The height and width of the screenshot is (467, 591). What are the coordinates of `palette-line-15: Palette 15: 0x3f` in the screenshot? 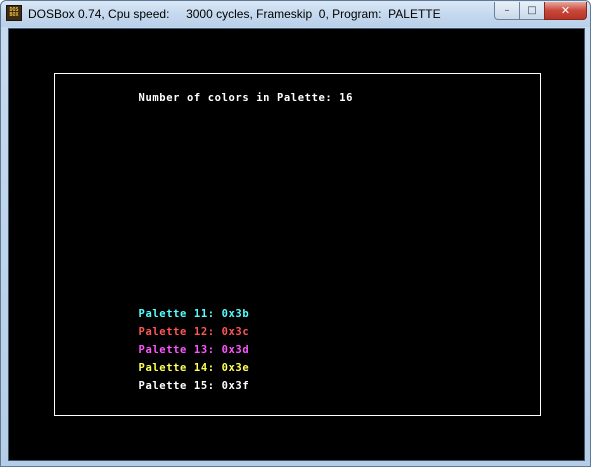 It's located at (173, 386).